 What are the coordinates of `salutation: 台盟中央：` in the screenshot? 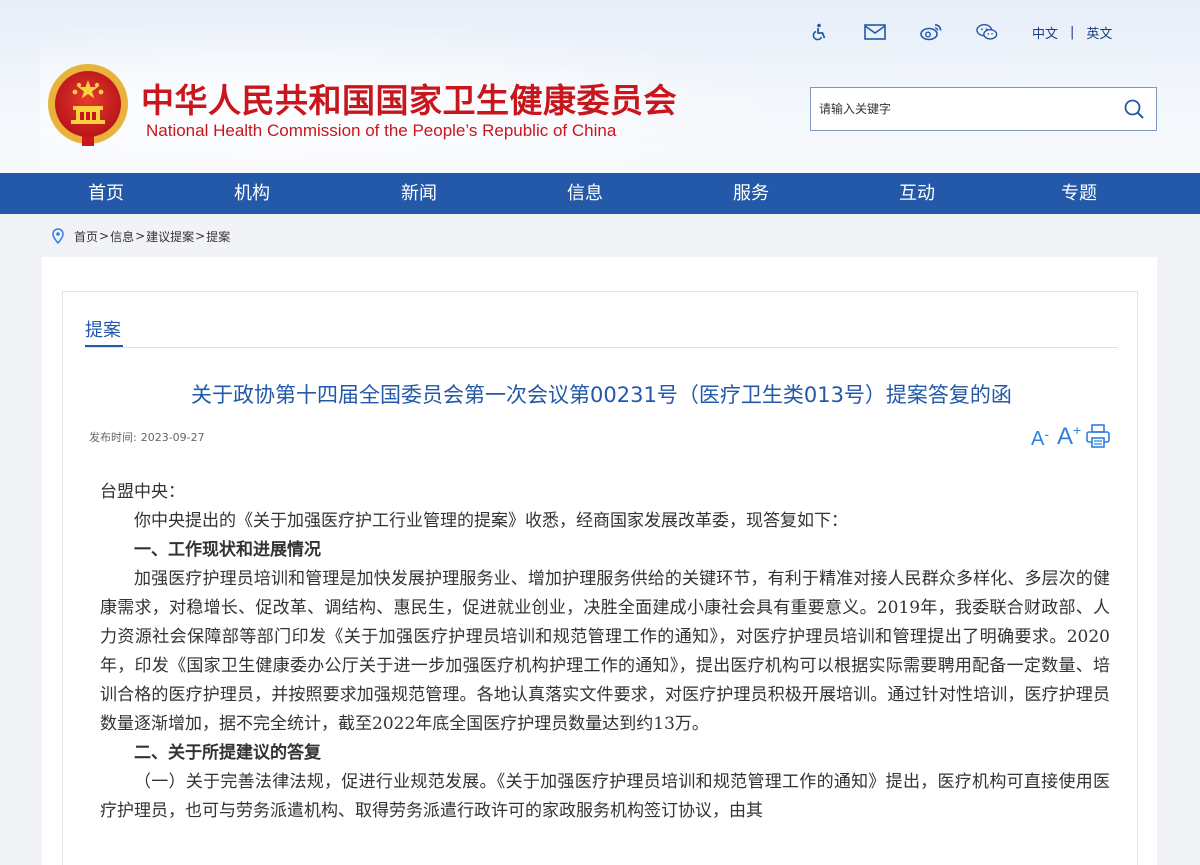 It's located at (142, 492).